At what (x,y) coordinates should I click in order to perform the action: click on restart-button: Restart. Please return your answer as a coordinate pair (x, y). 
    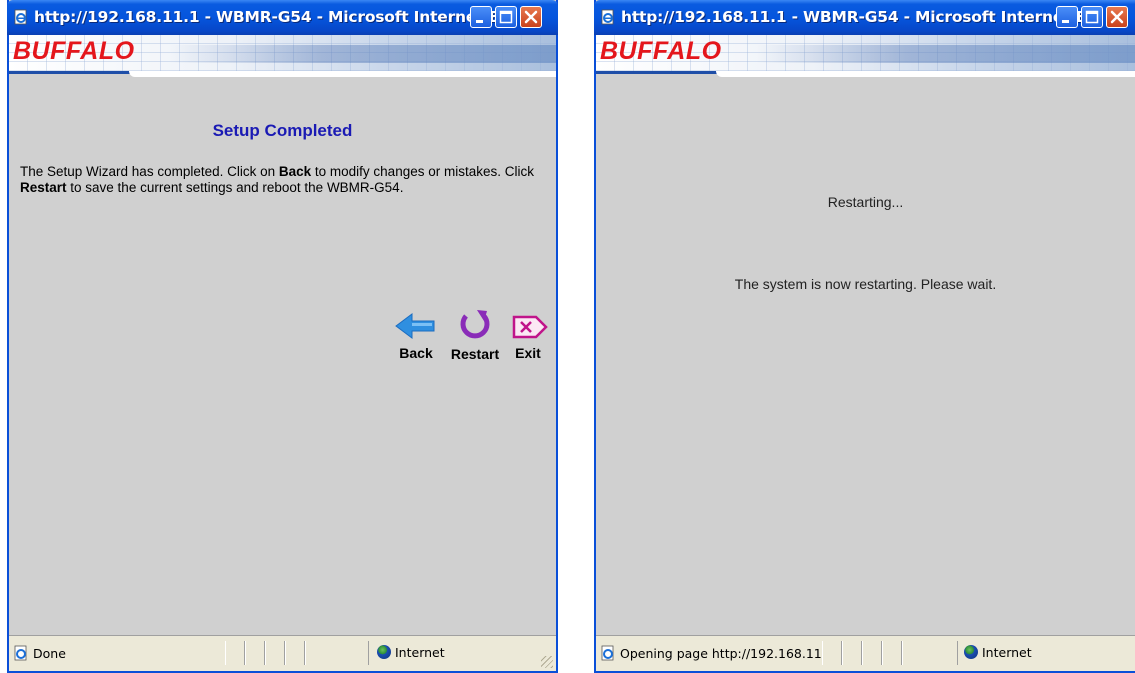
    Looking at the image, I should click on (475, 335).